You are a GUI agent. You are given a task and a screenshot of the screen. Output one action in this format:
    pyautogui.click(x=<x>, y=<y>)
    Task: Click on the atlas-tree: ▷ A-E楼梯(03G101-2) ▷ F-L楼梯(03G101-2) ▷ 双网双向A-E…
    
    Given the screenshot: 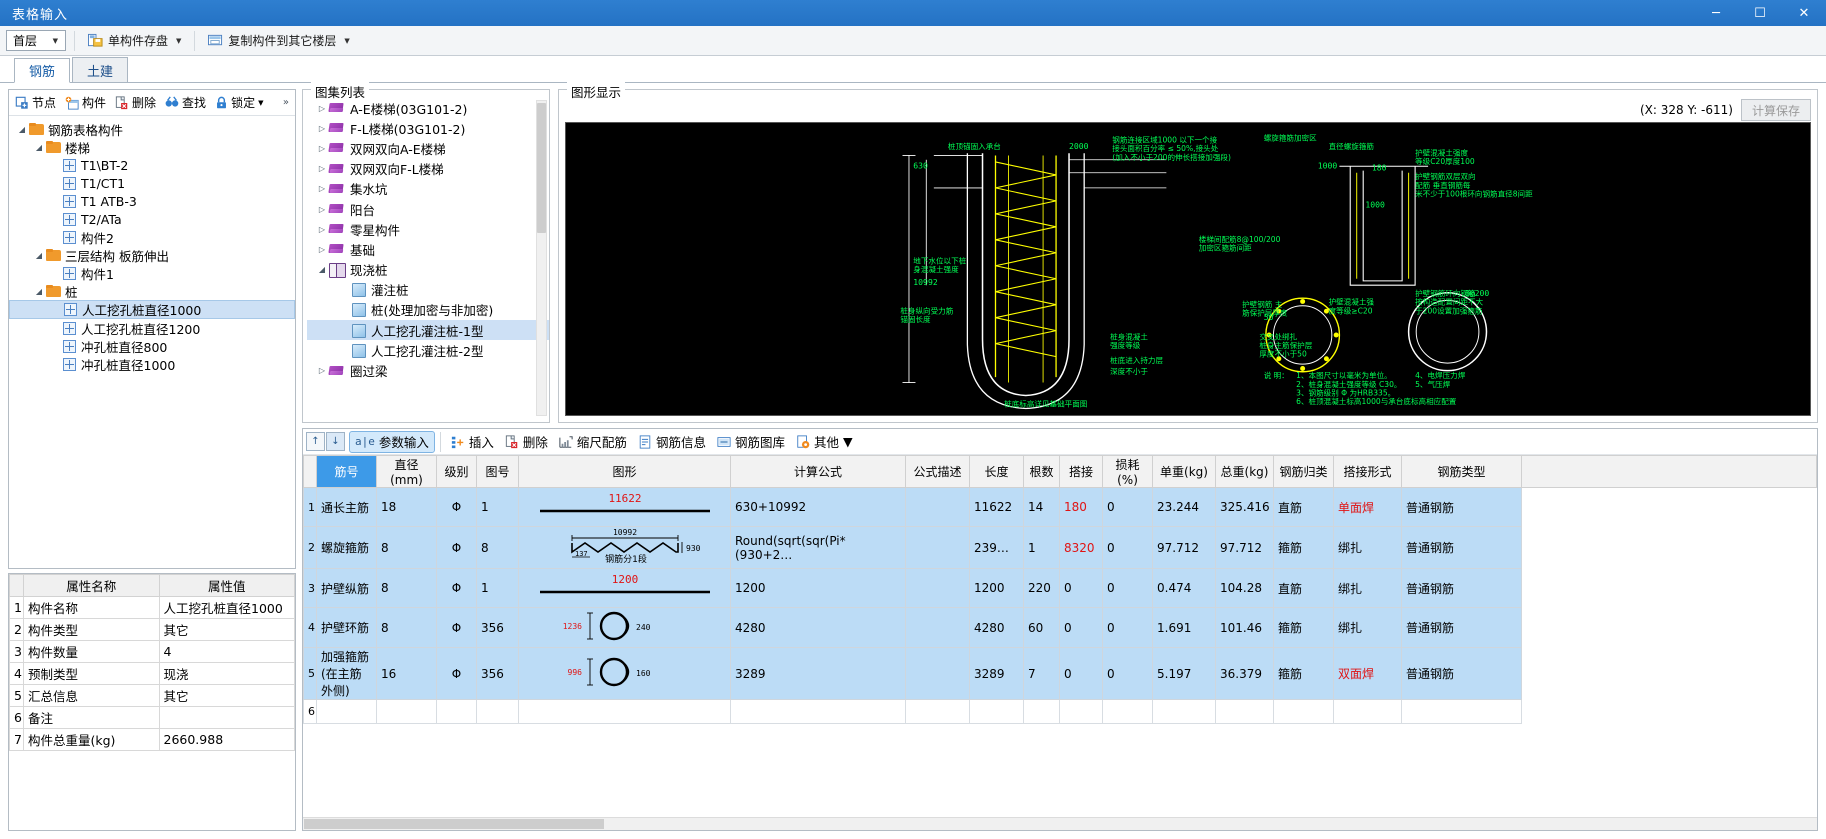 What is the action you would take?
    pyautogui.click(x=426, y=256)
    